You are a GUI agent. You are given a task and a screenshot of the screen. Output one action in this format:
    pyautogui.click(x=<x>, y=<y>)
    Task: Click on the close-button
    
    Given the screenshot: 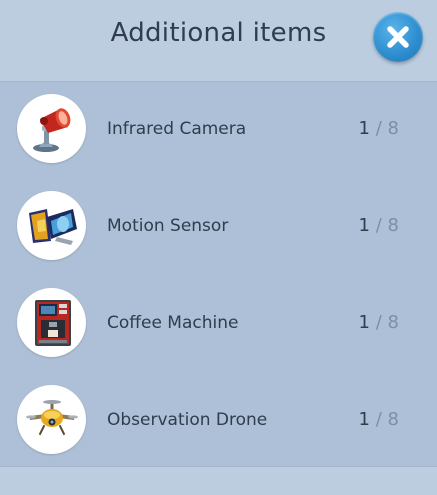 What is the action you would take?
    pyautogui.click(x=398, y=37)
    